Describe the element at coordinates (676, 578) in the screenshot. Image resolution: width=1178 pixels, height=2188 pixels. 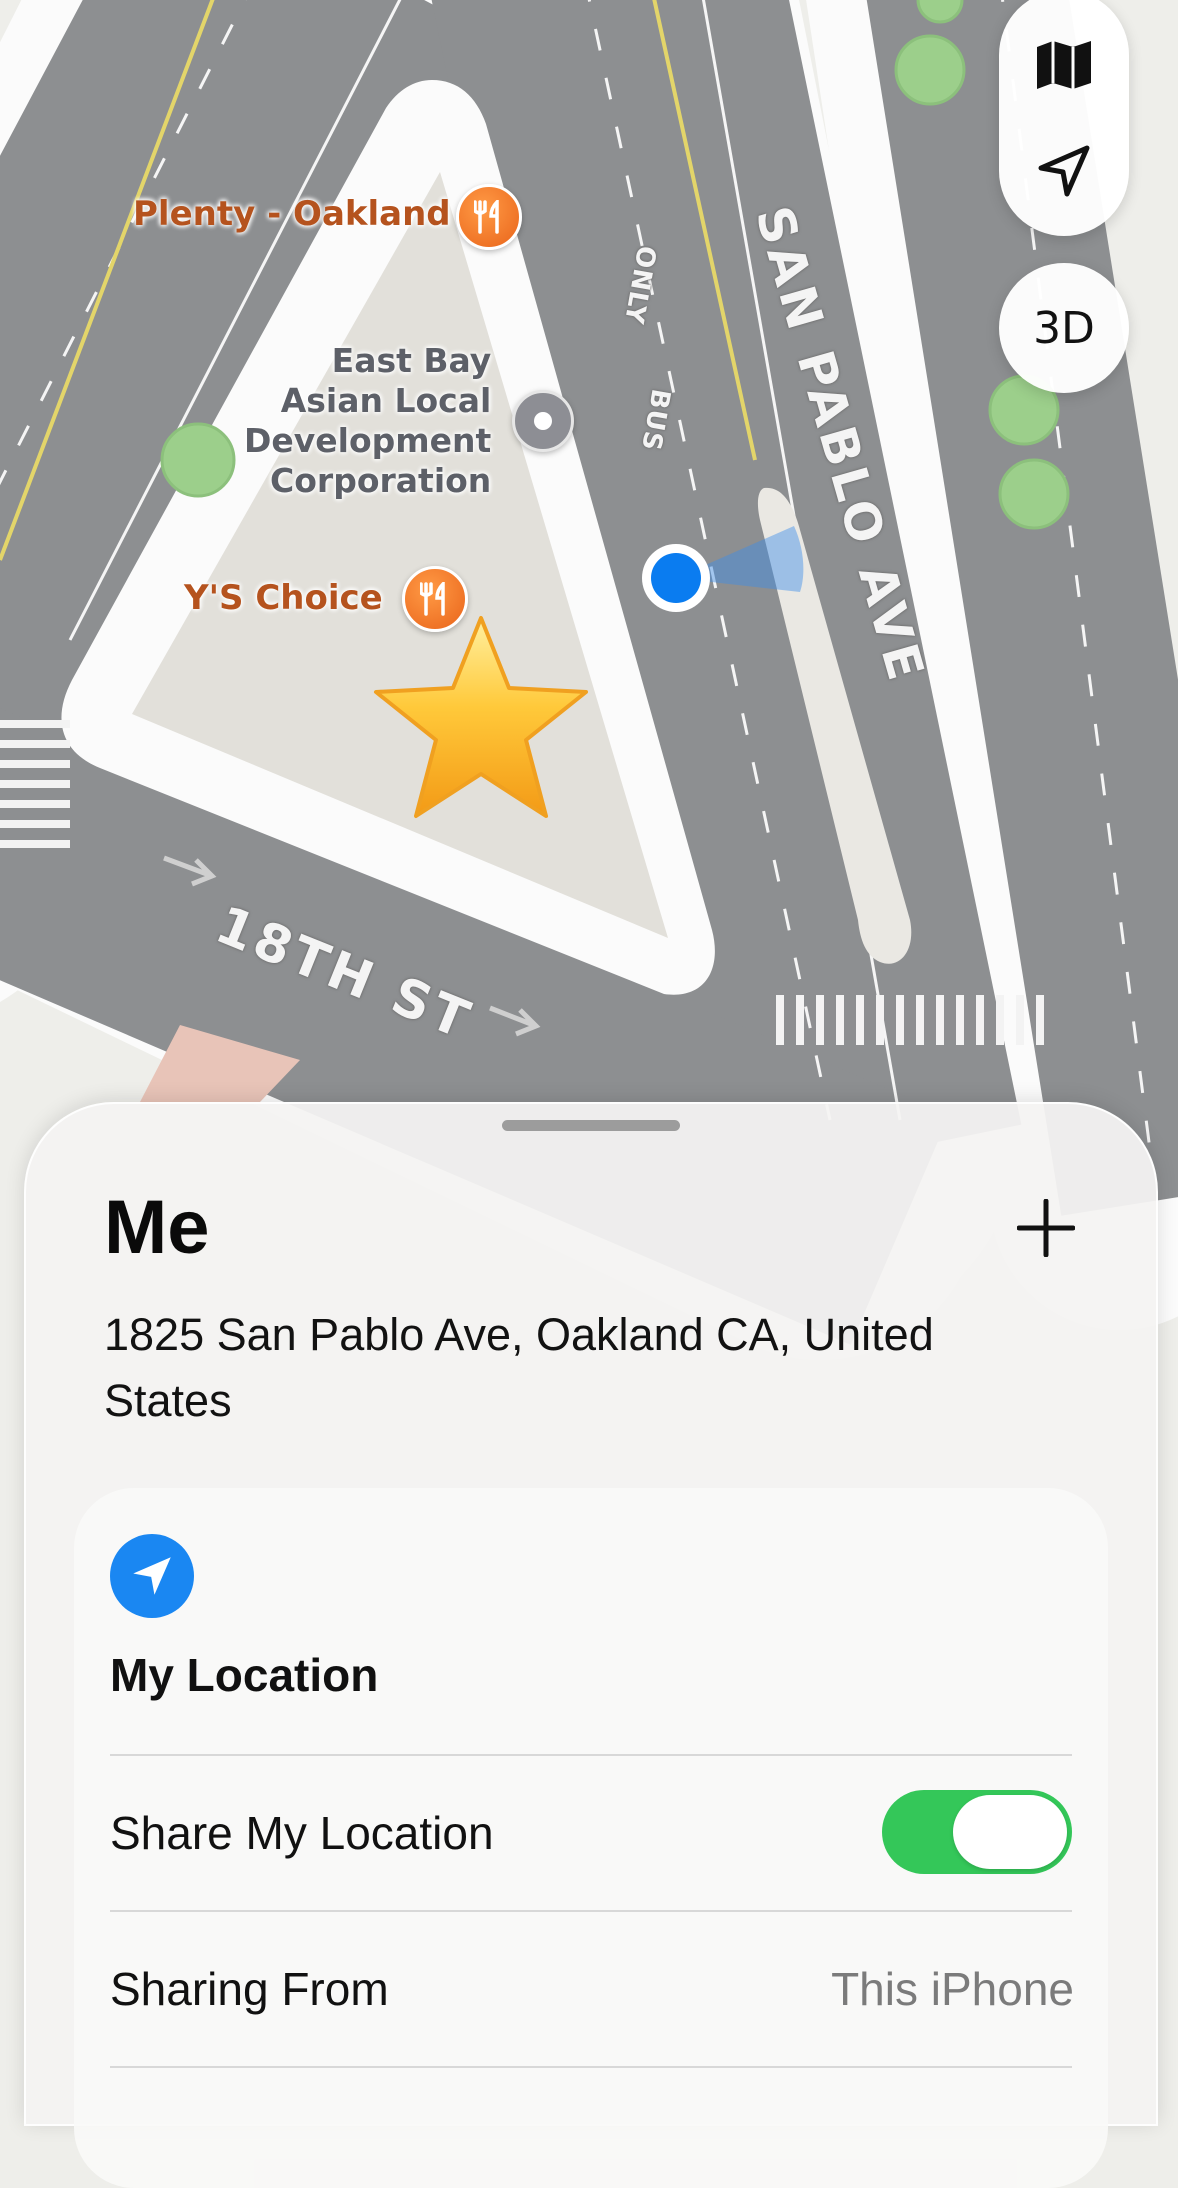
I see `user-location-dot` at that location.